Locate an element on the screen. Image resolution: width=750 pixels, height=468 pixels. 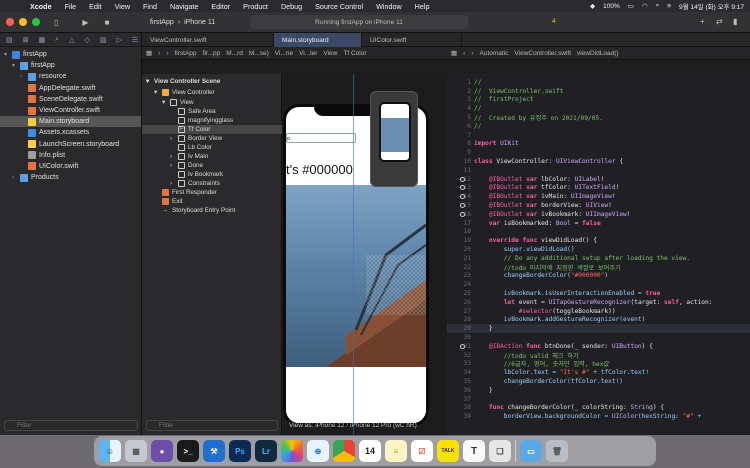
nav-item-infoplist: Info.plist is located at coordinates (70, 155).